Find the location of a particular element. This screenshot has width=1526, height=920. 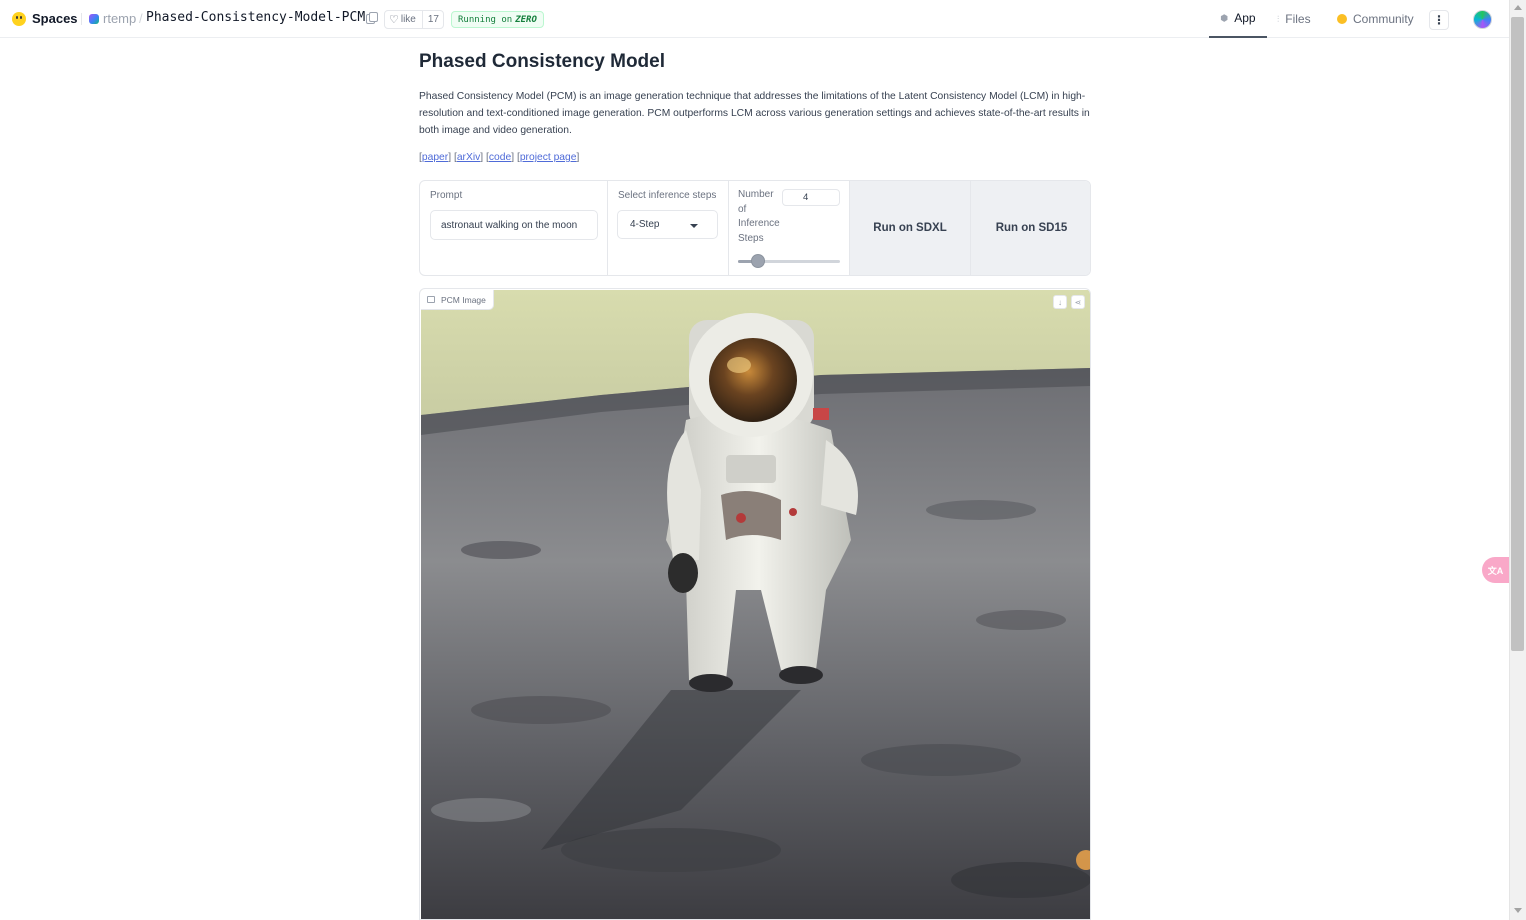

status-prefix: Running on is located at coordinates (485, 19).